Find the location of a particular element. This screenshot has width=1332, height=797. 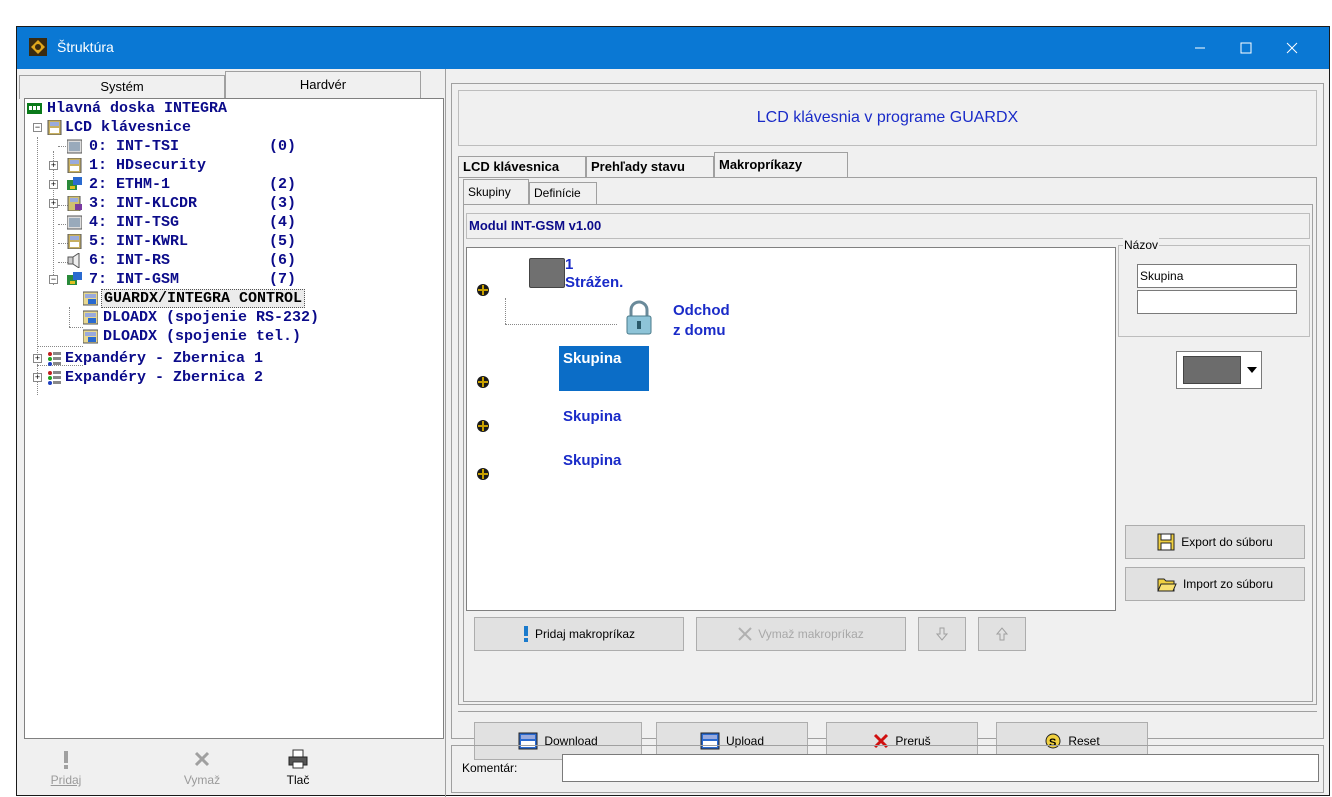

name-groupbox: Názov Skupina is located at coordinates (1214, 287).